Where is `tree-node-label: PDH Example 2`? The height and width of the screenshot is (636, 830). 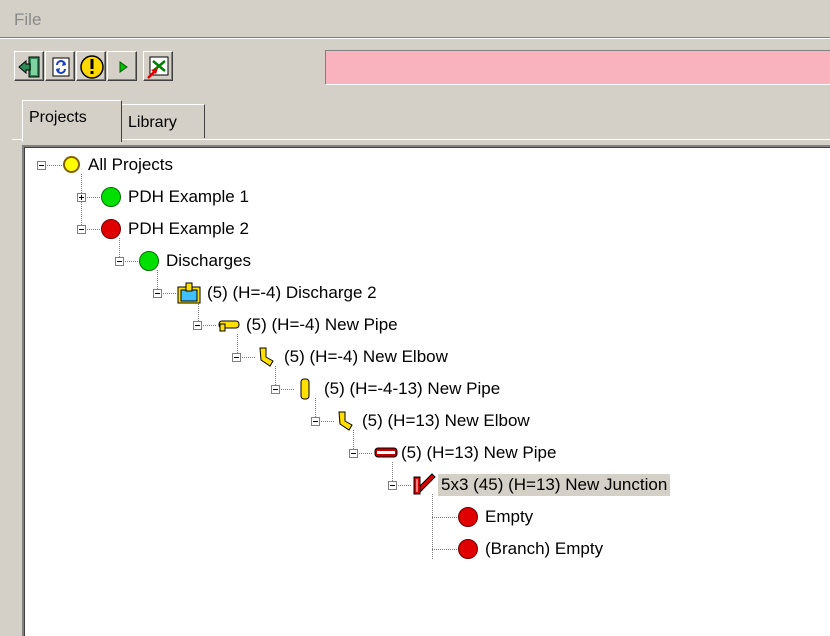 tree-node-label: PDH Example 2 is located at coordinates (188, 228).